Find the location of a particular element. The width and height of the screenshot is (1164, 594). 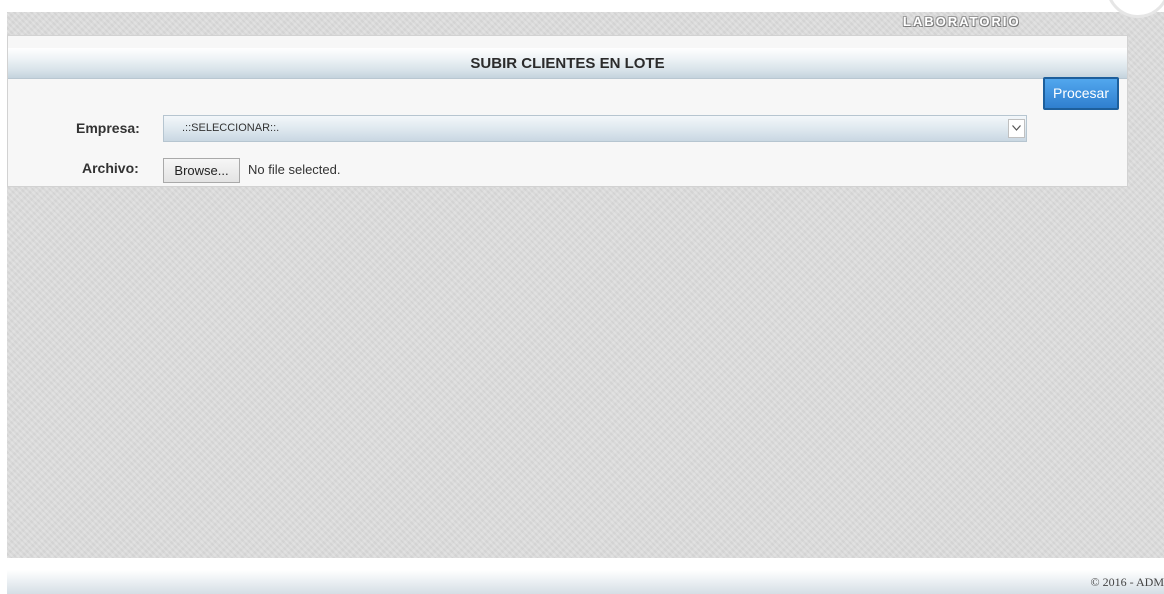

file-status: No file selected. is located at coordinates (294, 169).